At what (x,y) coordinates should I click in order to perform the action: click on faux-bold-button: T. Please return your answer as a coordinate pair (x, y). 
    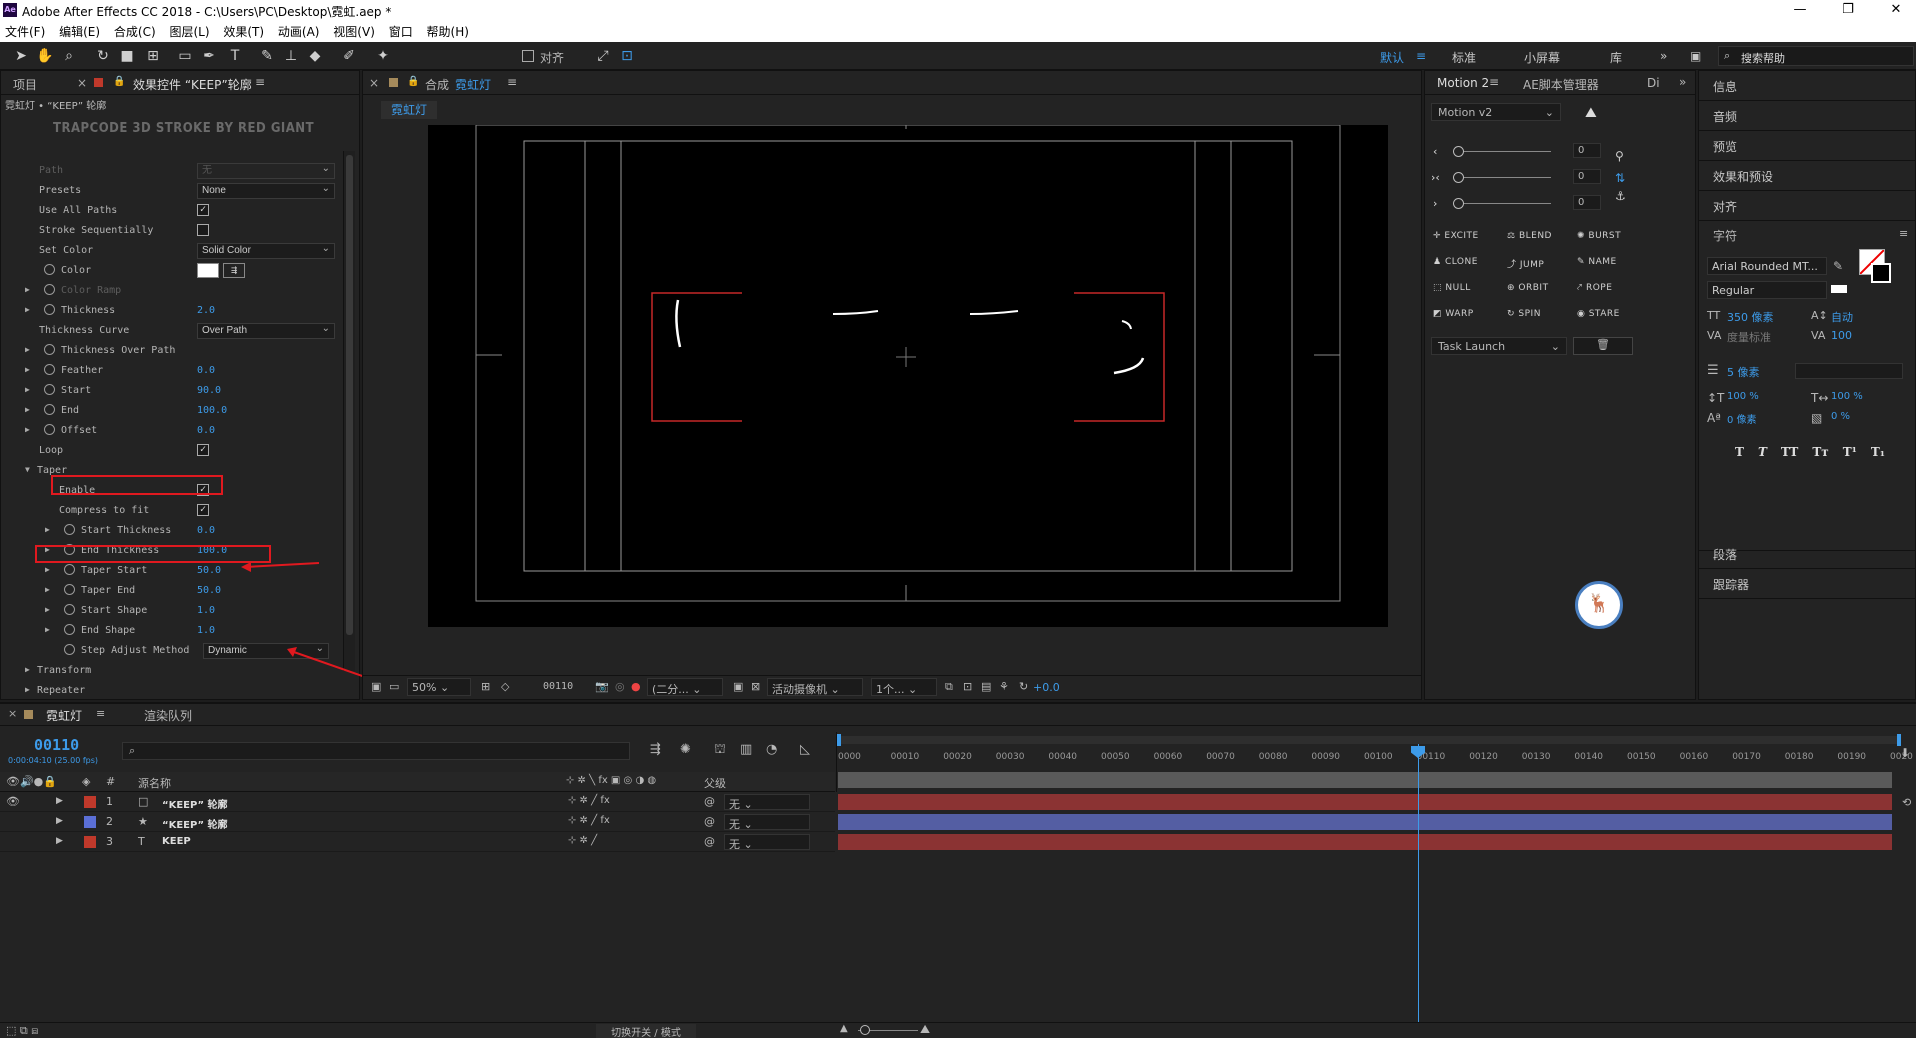
    Looking at the image, I should click on (1739, 452).